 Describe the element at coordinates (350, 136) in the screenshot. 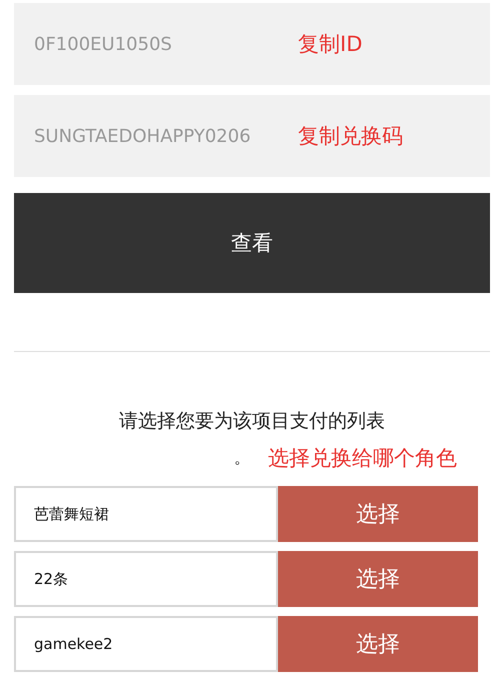

I see `annotation: 复制兑换码` at that location.